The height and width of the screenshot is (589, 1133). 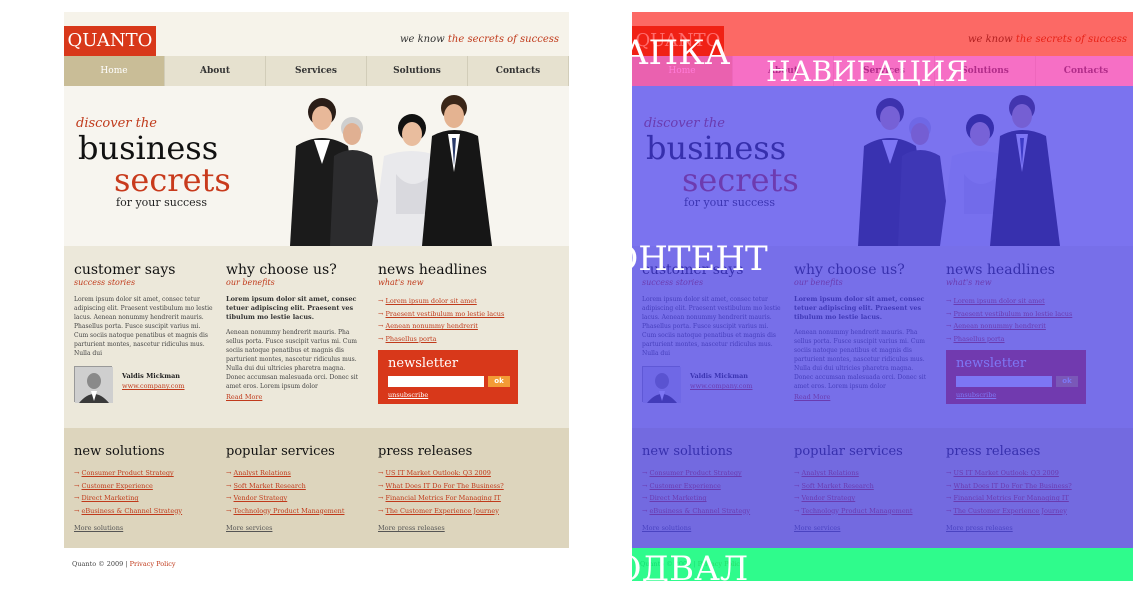 I want to click on column-title: news headlines, so click(x=432, y=270).